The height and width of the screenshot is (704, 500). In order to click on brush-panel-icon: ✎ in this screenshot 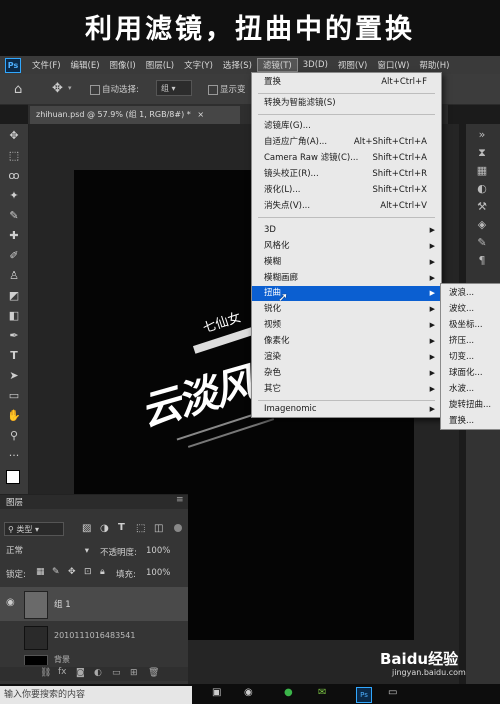, I will do `click(482, 243)`.